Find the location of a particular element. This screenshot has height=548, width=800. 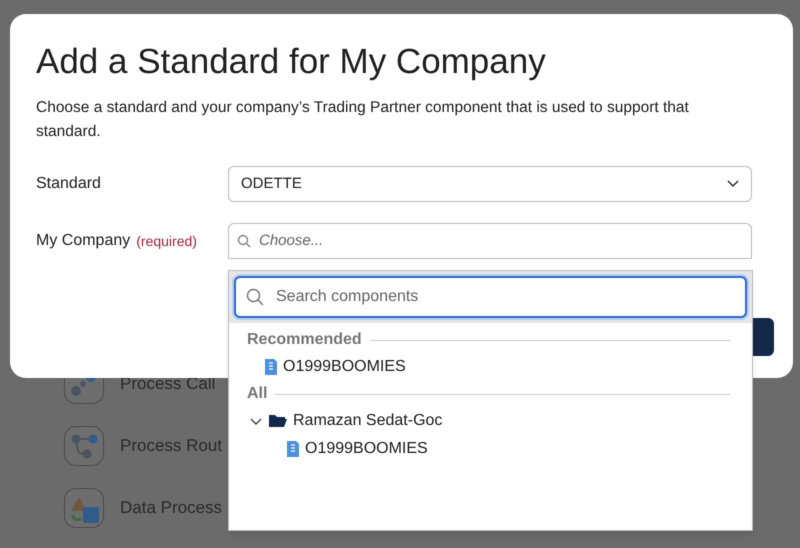

search-field: Search components is located at coordinates (490, 297).